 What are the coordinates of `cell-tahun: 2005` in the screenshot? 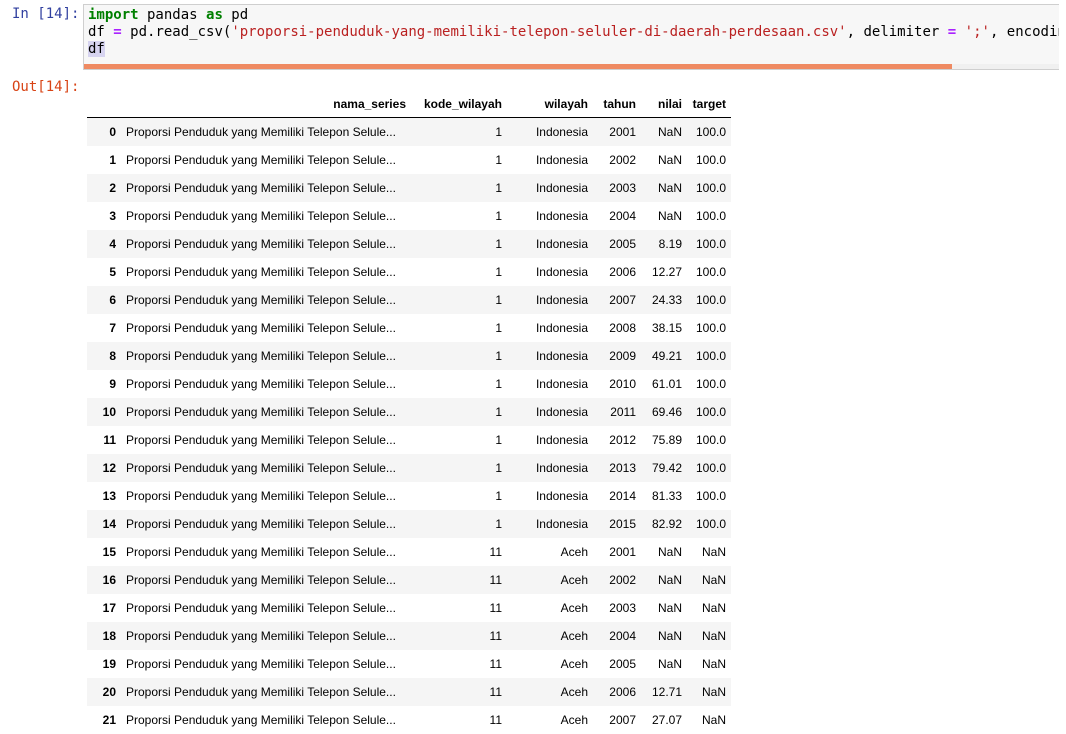 It's located at (622, 243).